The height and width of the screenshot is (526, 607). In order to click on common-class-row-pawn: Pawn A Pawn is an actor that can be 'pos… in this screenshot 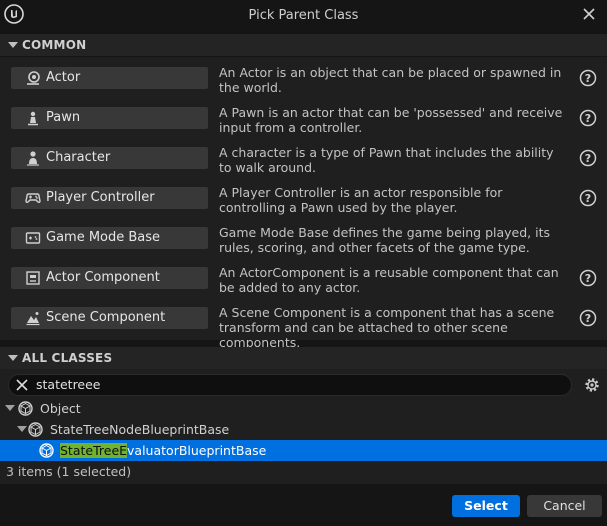, I will do `click(303, 120)`.